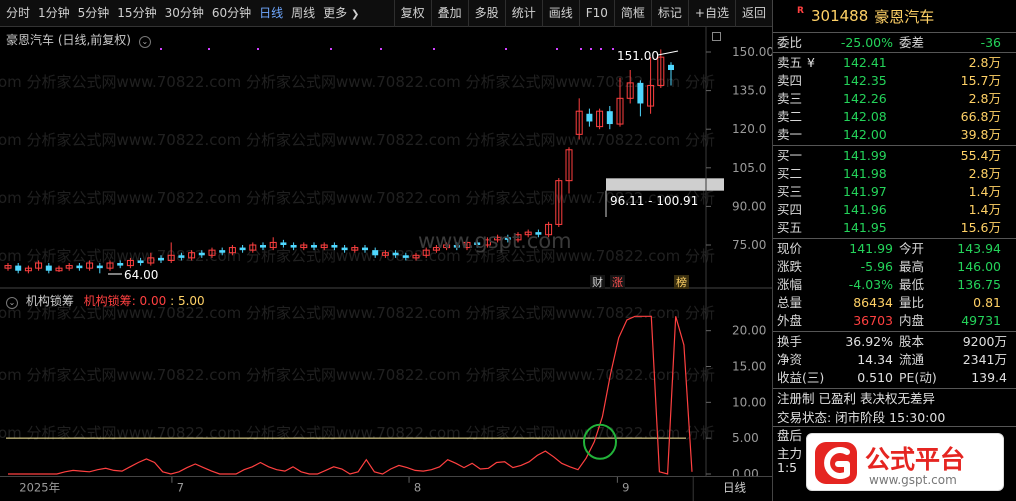  Describe the element at coordinates (790, 248) in the screenshot. I see `stat-label: 现价` at that location.